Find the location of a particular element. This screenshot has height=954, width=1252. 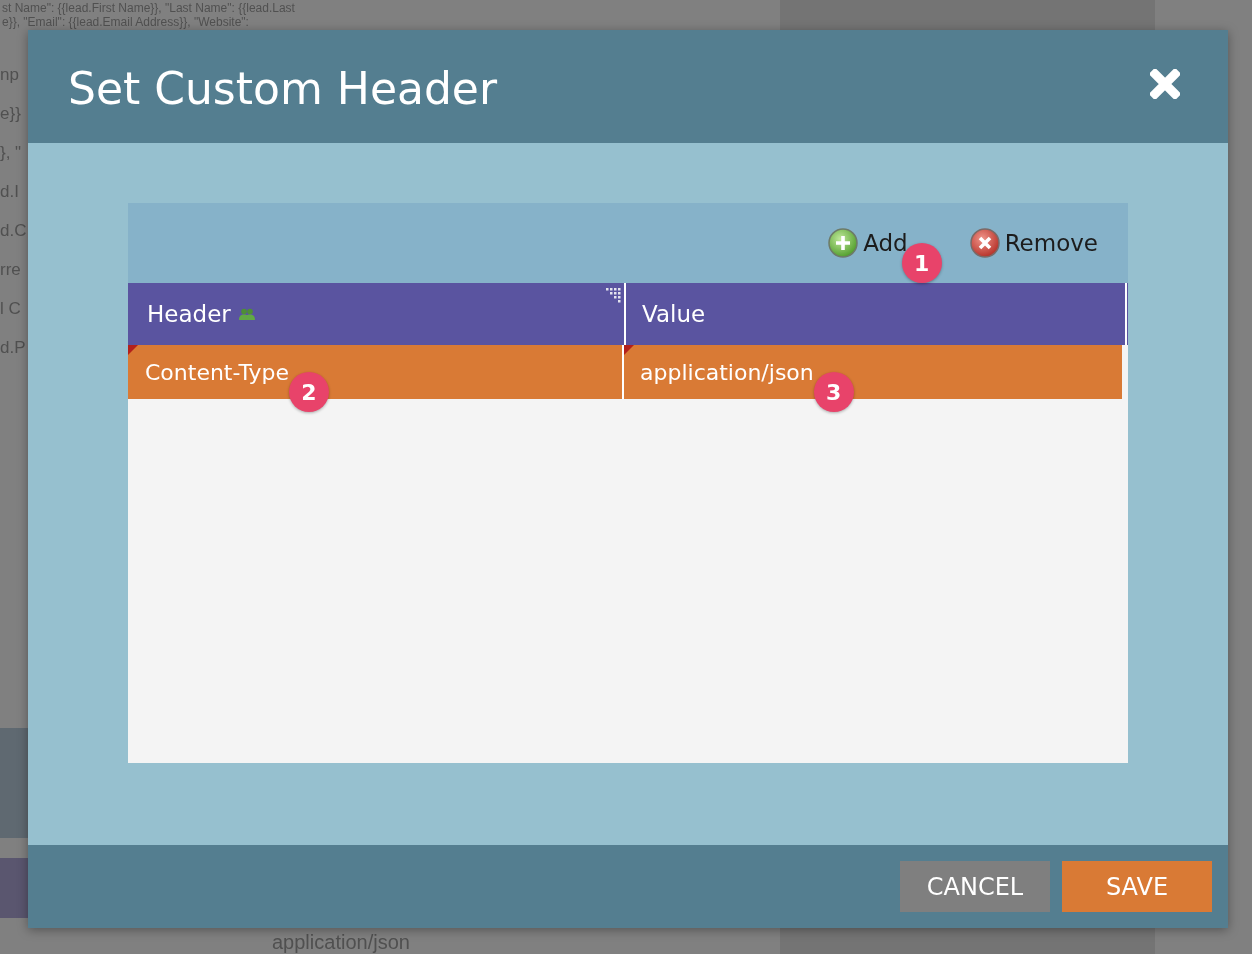

cancel-button: CANCEL is located at coordinates (975, 886).